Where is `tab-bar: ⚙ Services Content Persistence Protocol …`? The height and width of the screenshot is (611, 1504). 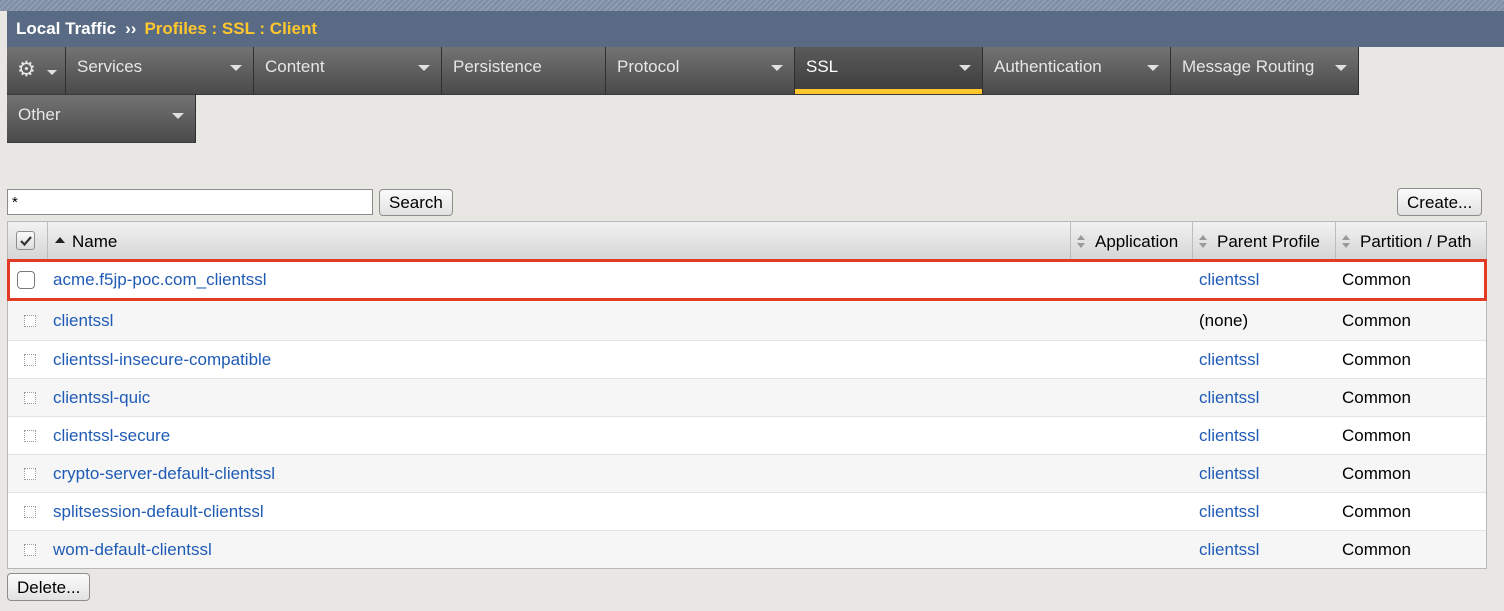 tab-bar: ⚙ Services Content Persistence Protocol … is located at coordinates (683, 71).